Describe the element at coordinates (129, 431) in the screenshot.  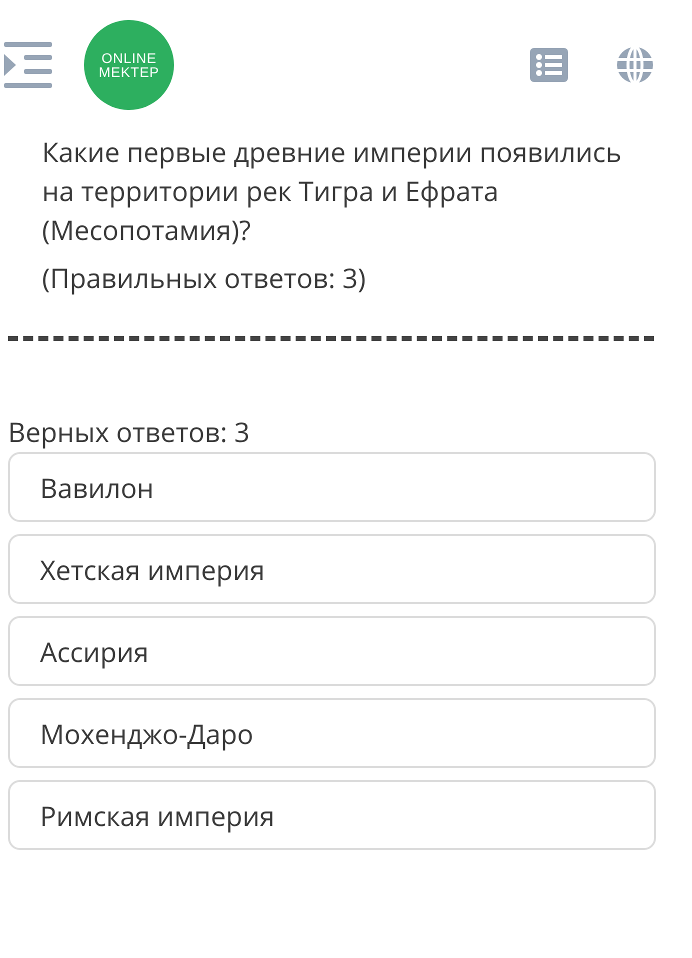
I see `answers-label: Верных ответов: 3` at that location.